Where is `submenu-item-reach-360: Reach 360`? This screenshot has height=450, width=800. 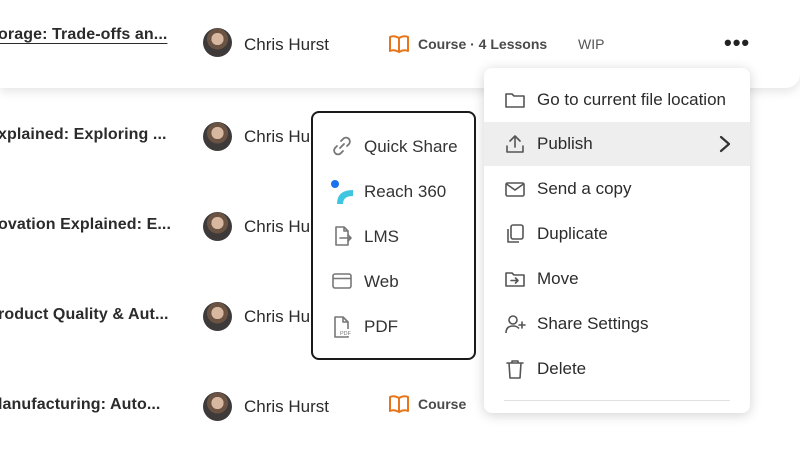 submenu-item-reach-360: Reach 360 is located at coordinates (393, 191).